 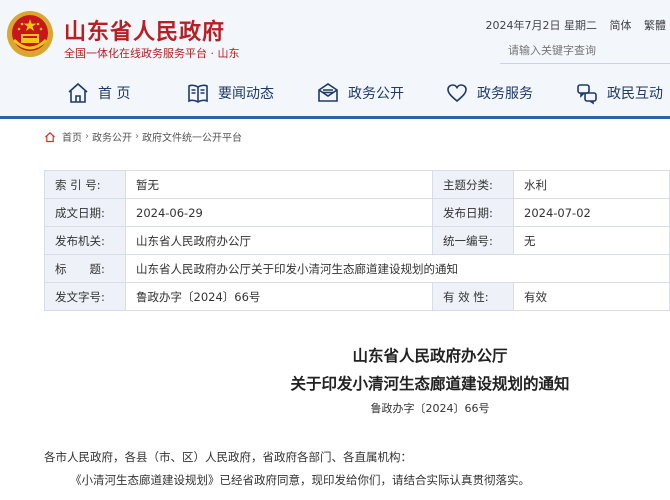 What do you see at coordinates (376, 94) in the screenshot?
I see `nav-label: 政务公开` at bounding box center [376, 94].